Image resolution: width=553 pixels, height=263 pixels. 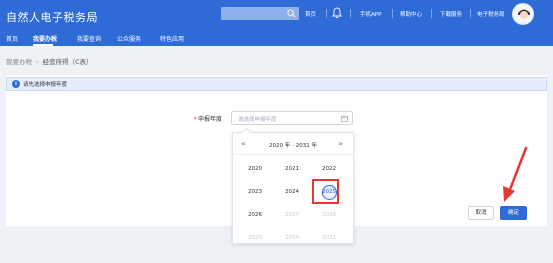 What do you see at coordinates (255, 169) in the screenshot?
I see `year-cell-2020: 2020` at bounding box center [255, 169].